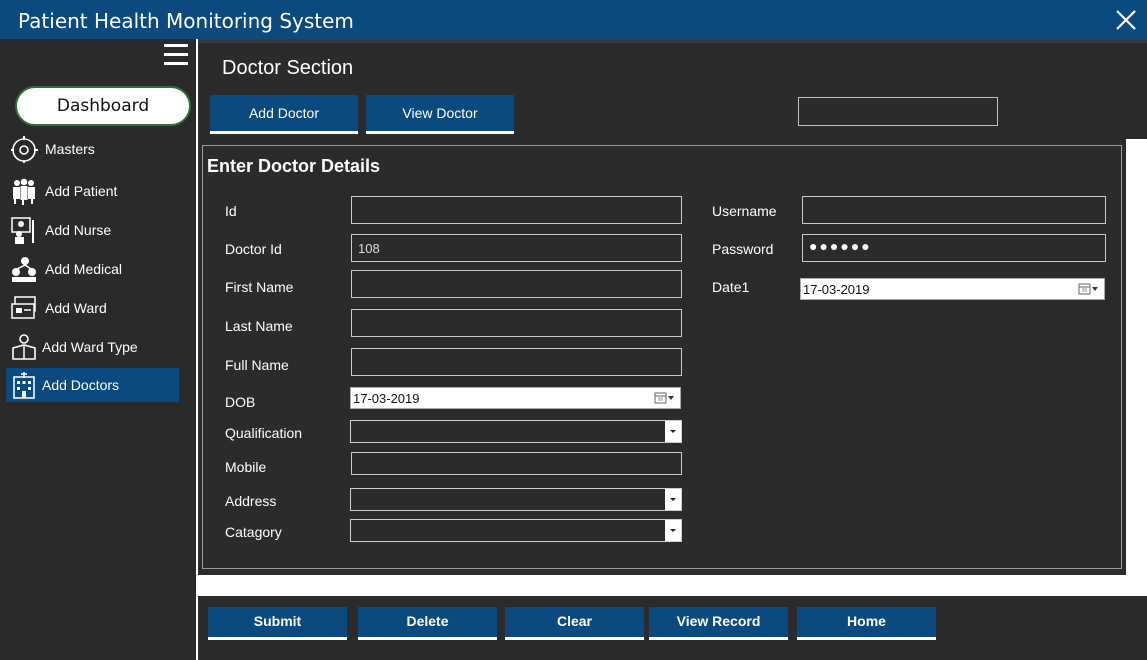 This screenshot has height=660, width=1147. I want to click on sidebar-item-label: Add Ward, so click(76, 308).